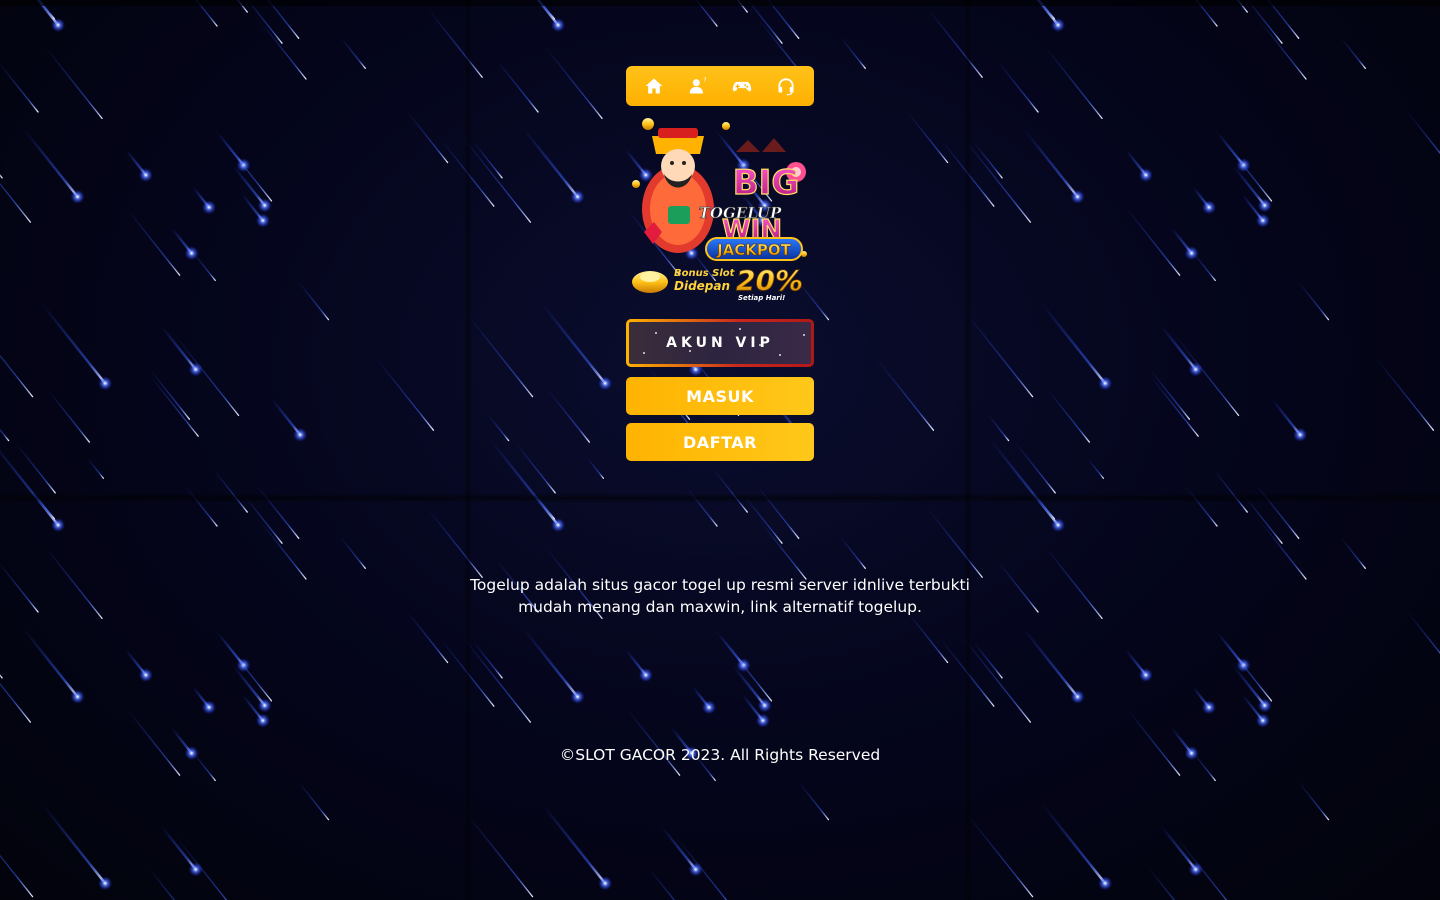 Image resolution: width=1440 pixels, height=900 pixels. I want to click on nav-home-button, so click(654, 86).